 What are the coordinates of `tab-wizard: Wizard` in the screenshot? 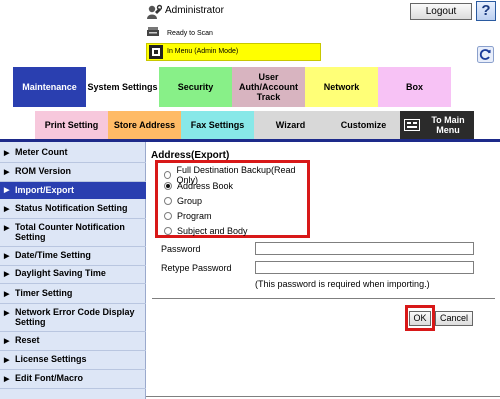 It's located at (290, 125).